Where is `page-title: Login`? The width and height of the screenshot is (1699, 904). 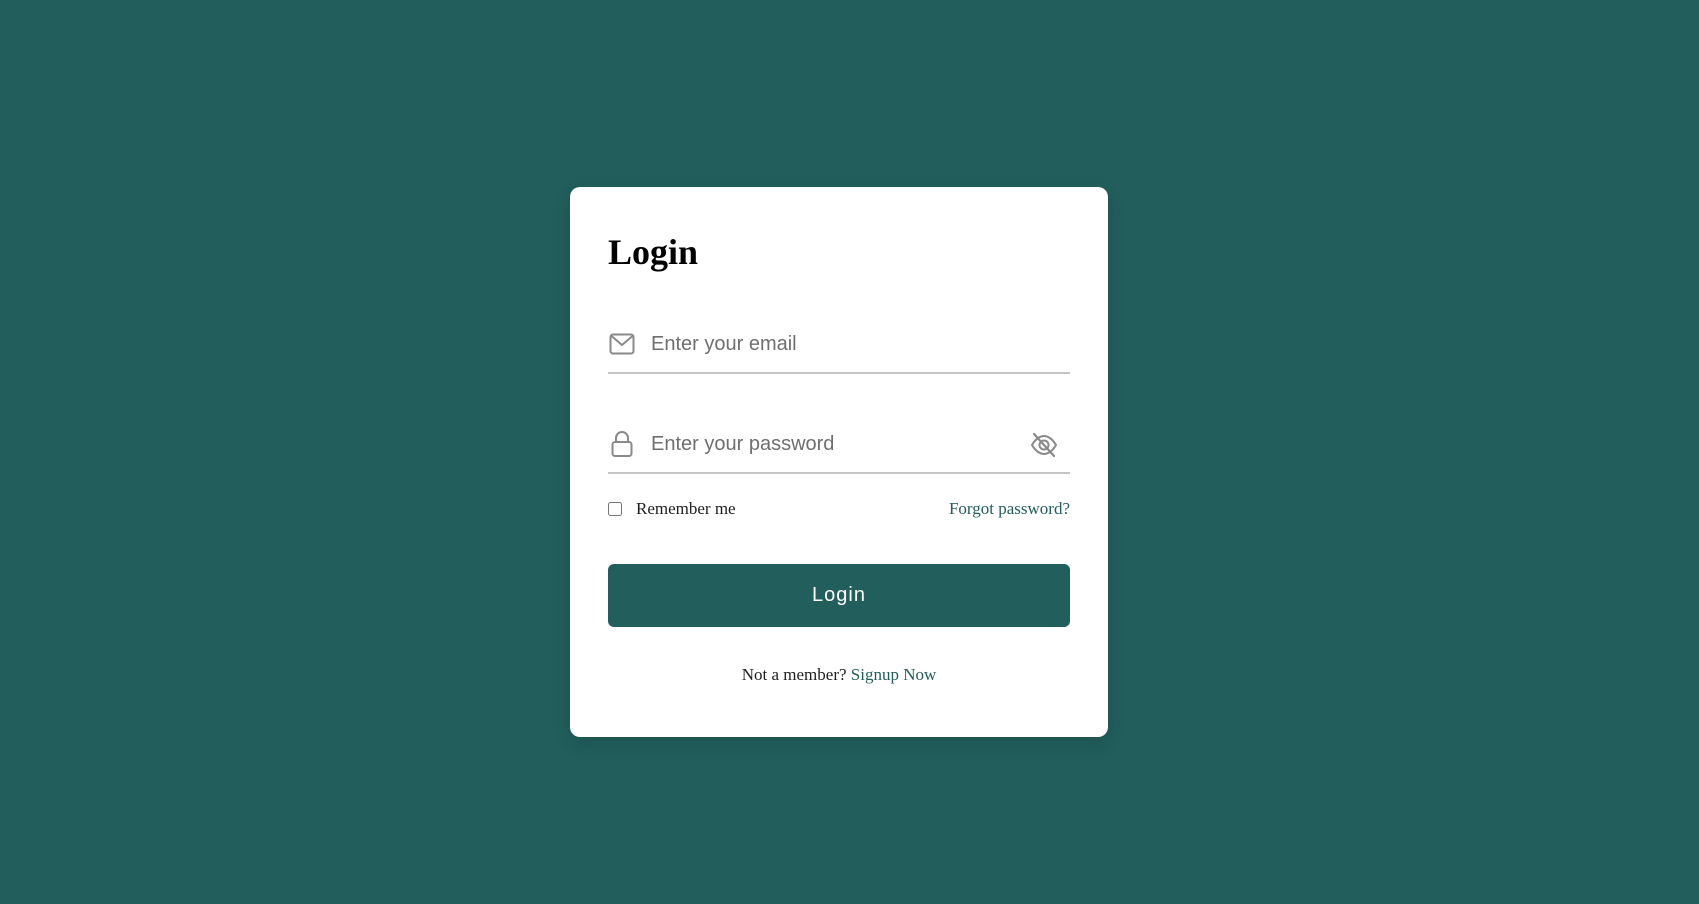 page-title: Login is located at coordinates (653, 252).